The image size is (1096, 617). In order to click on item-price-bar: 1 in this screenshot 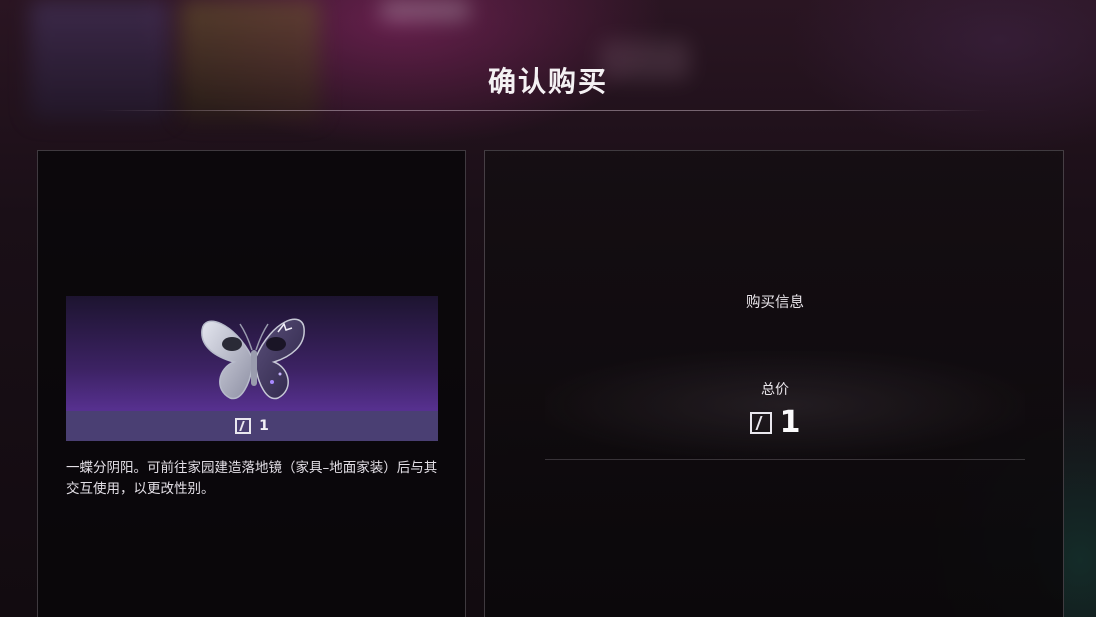, I will do `click(252, 426)`.